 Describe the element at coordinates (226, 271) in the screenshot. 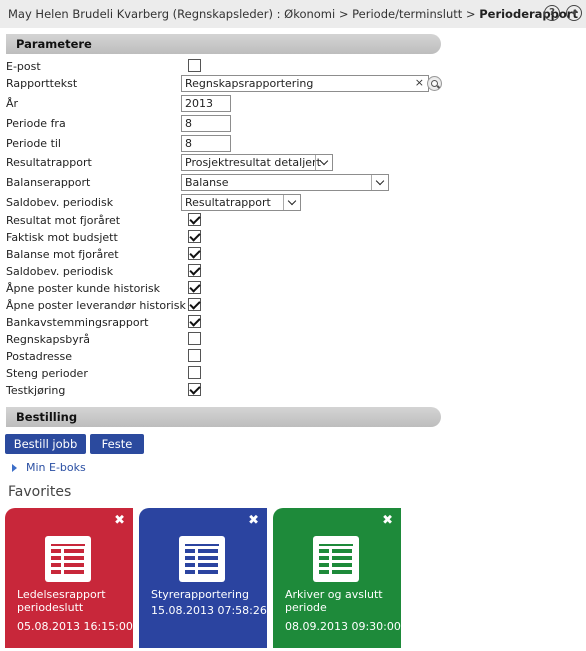

I see `checkbox-row: Saldobev. periodisk` at that location.